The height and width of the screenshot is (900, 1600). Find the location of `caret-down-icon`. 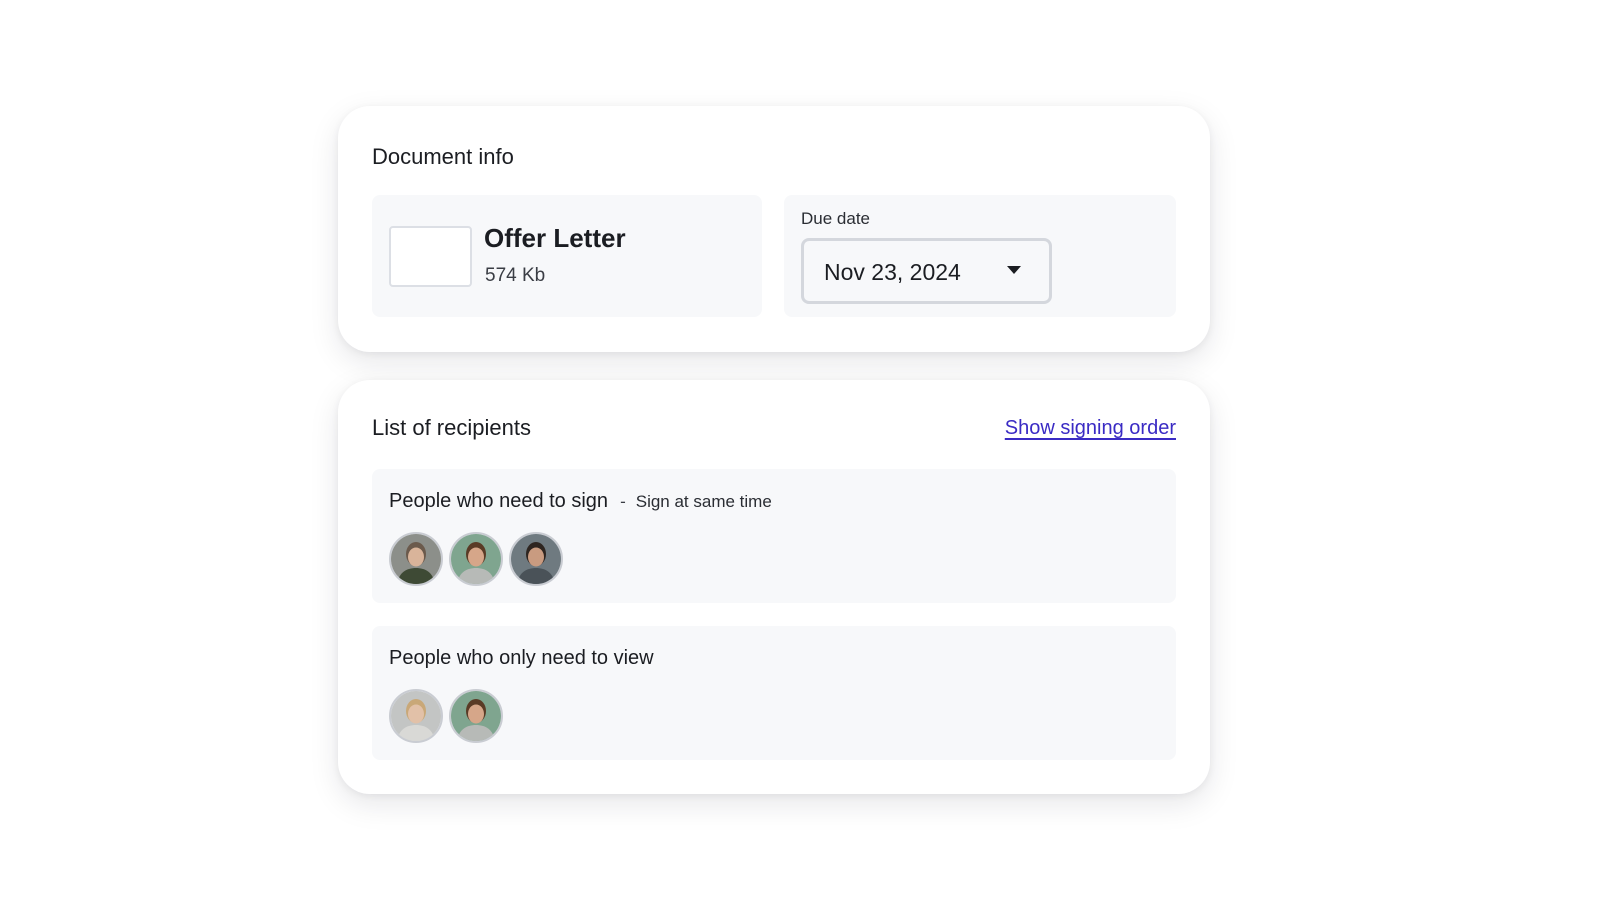

caret-down-icon is located at coordinates (1014, 270).